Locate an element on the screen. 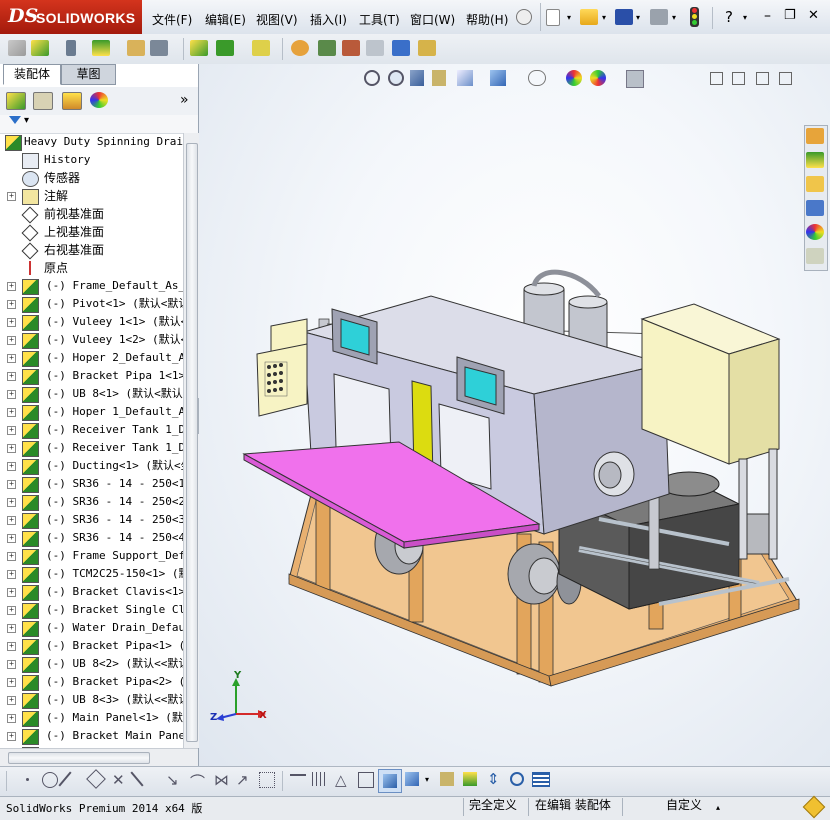  mirror-icon: ⋈ is located at coordinates (221, 780).